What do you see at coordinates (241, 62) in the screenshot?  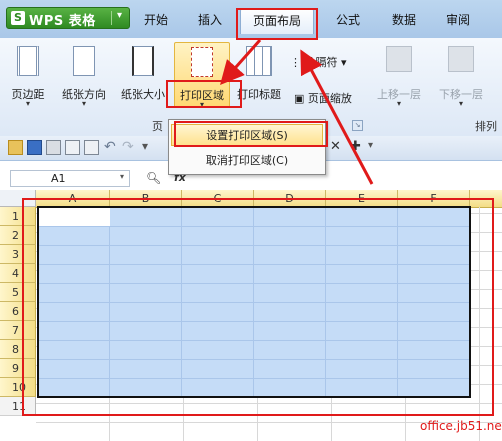 I see `arrow-tab-to-button` at bounding box center [241, 62].